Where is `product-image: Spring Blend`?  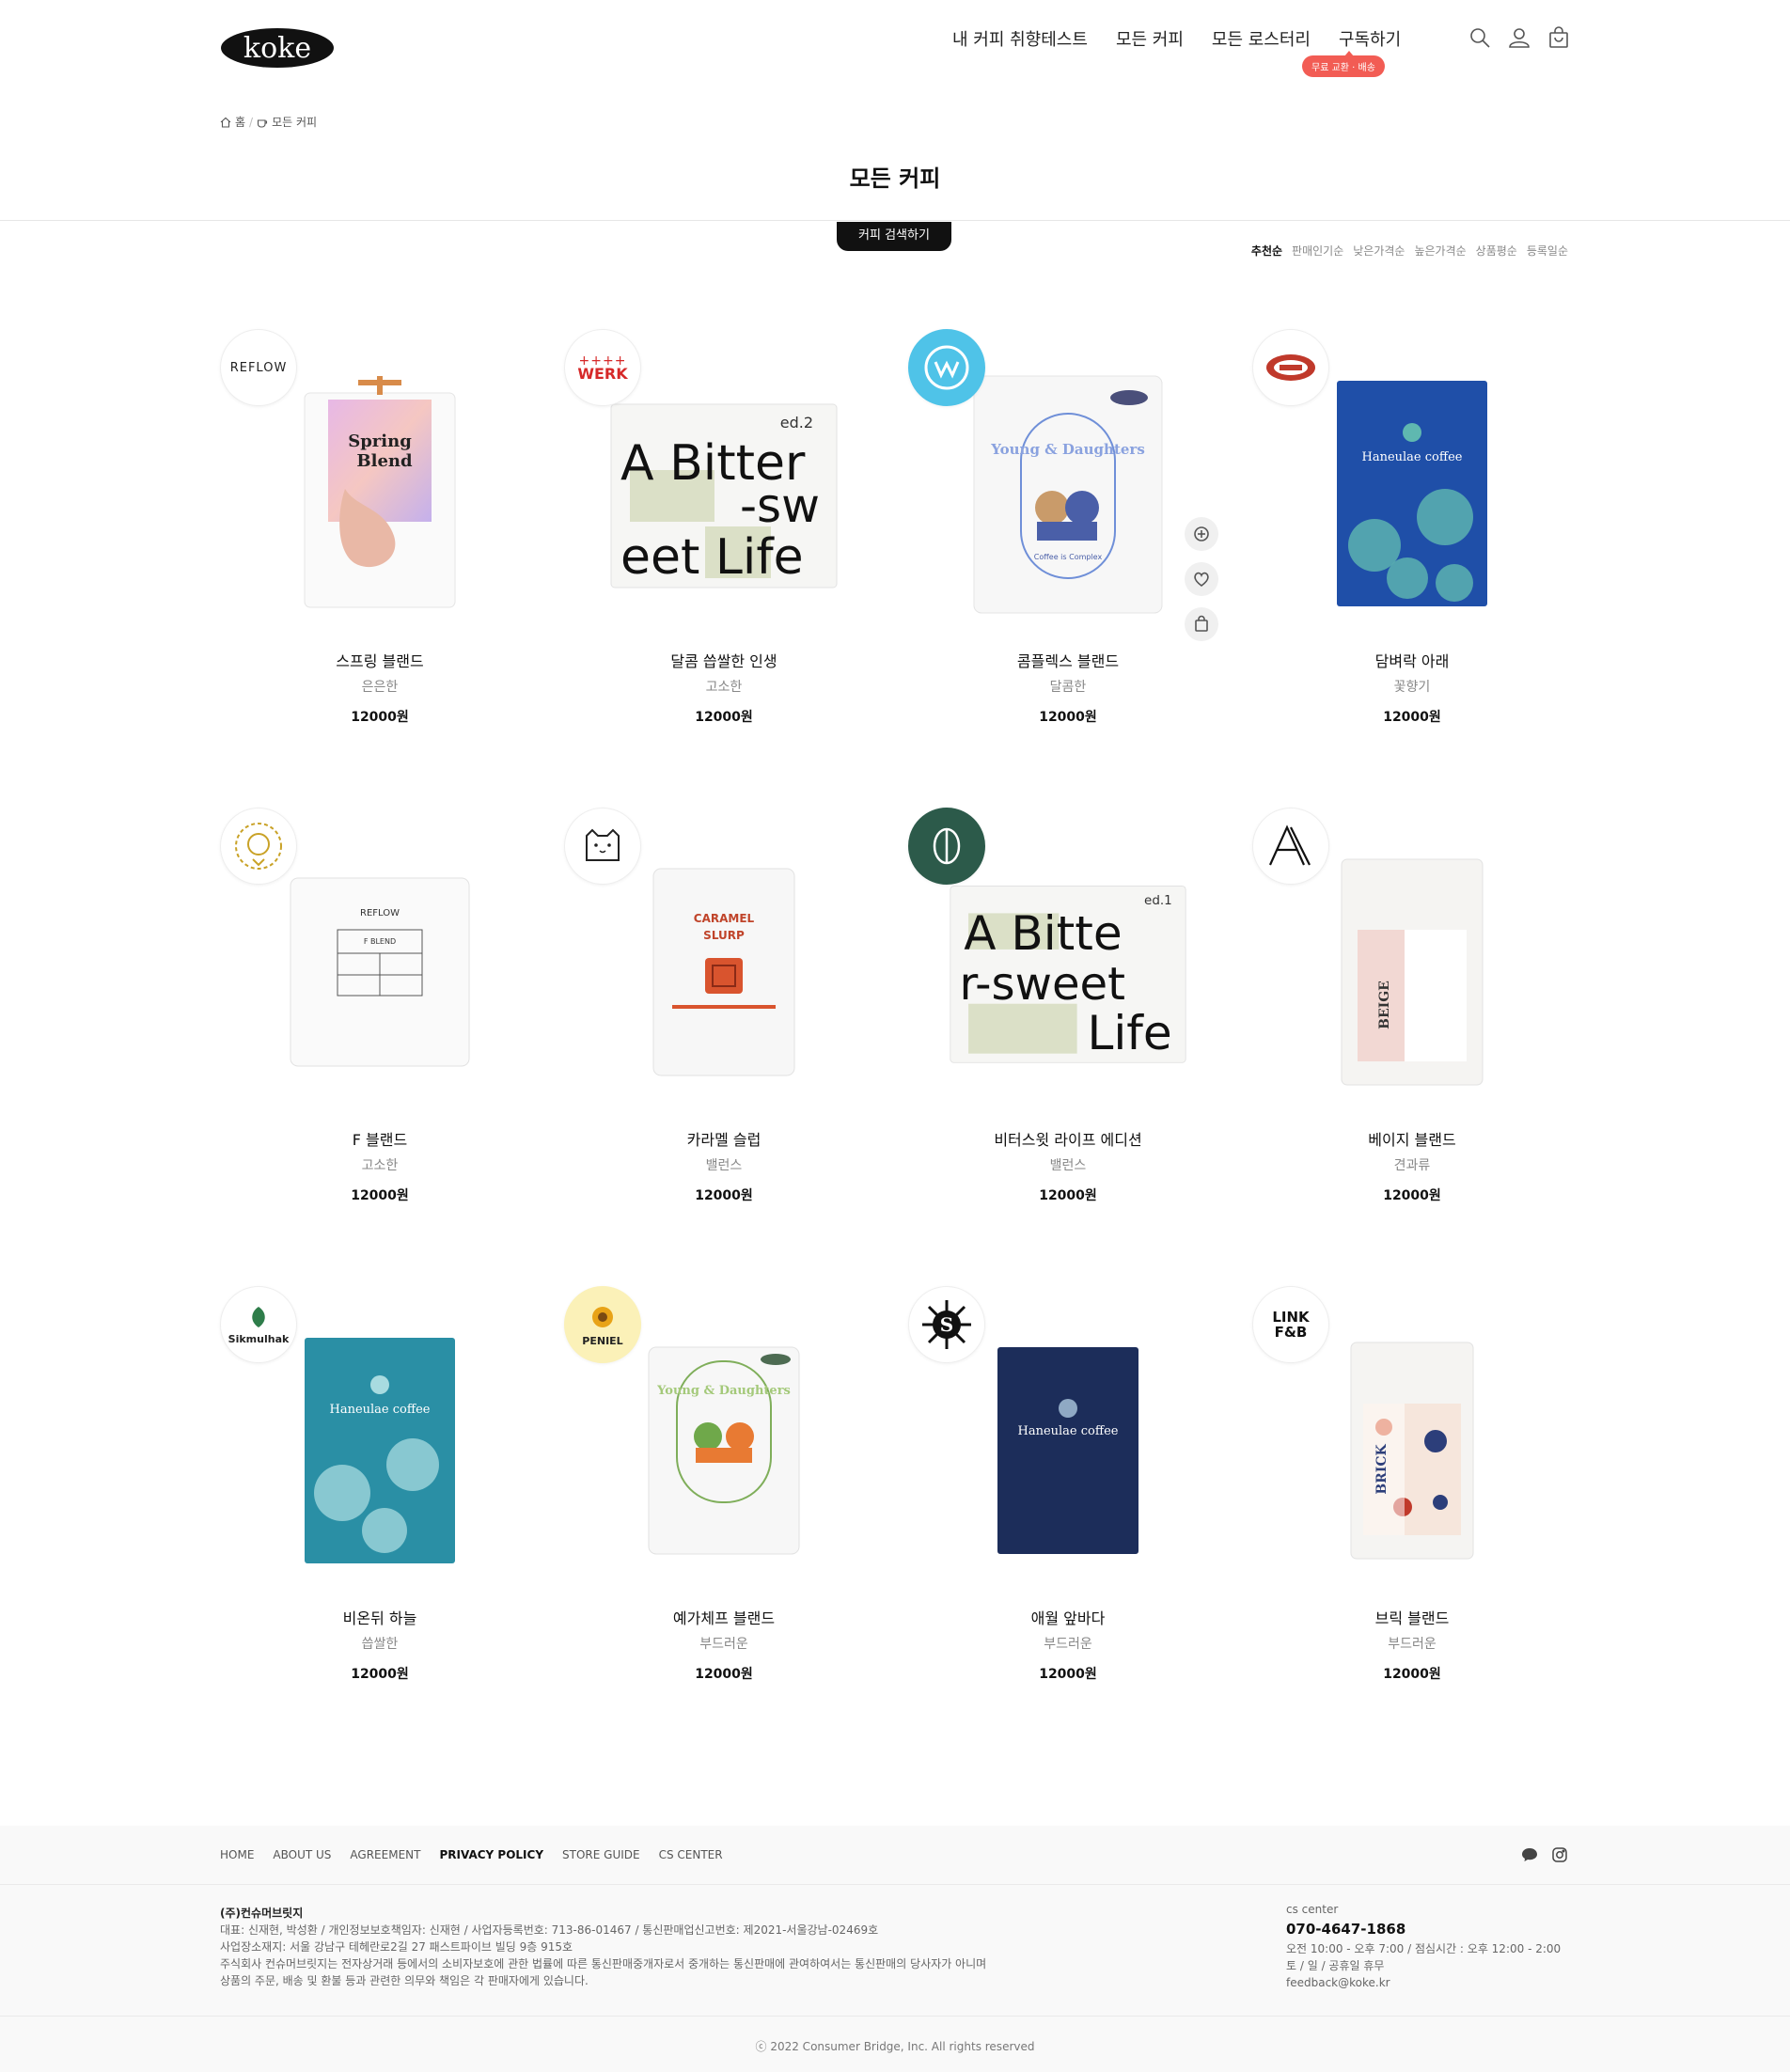 product-image: Spring Blend is located at coordinates (380, 493).